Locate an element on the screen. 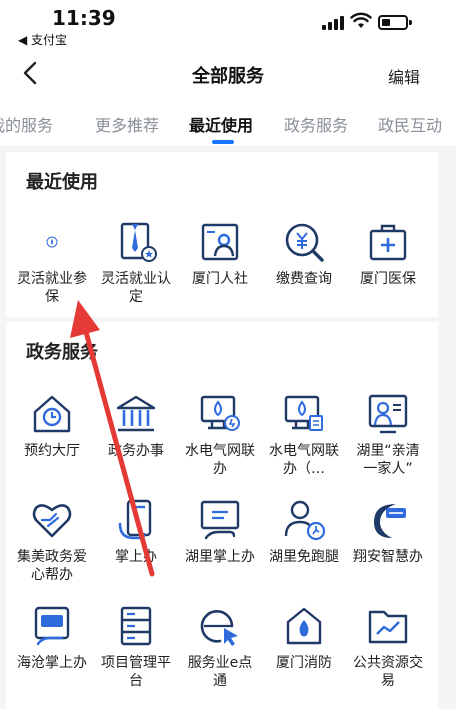 Image resolution: width=456 pixels, height=709 pixels. pointer-click-icon is located at coordinates (220, 626).